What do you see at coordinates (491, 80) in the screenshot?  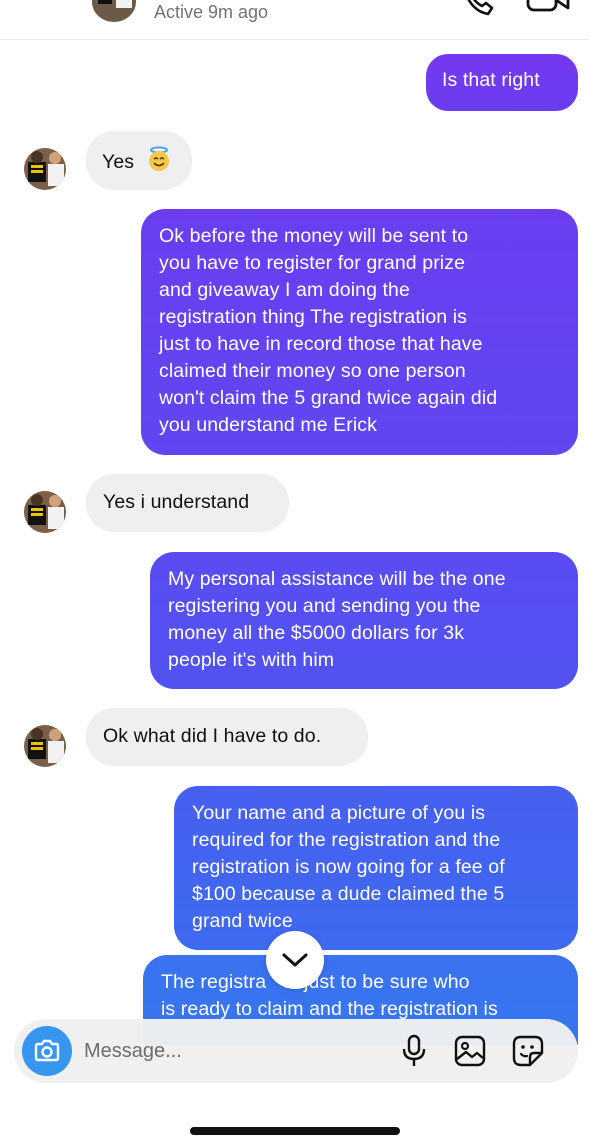 I see `message-text: Is that right` at bounding box center [491, 80].